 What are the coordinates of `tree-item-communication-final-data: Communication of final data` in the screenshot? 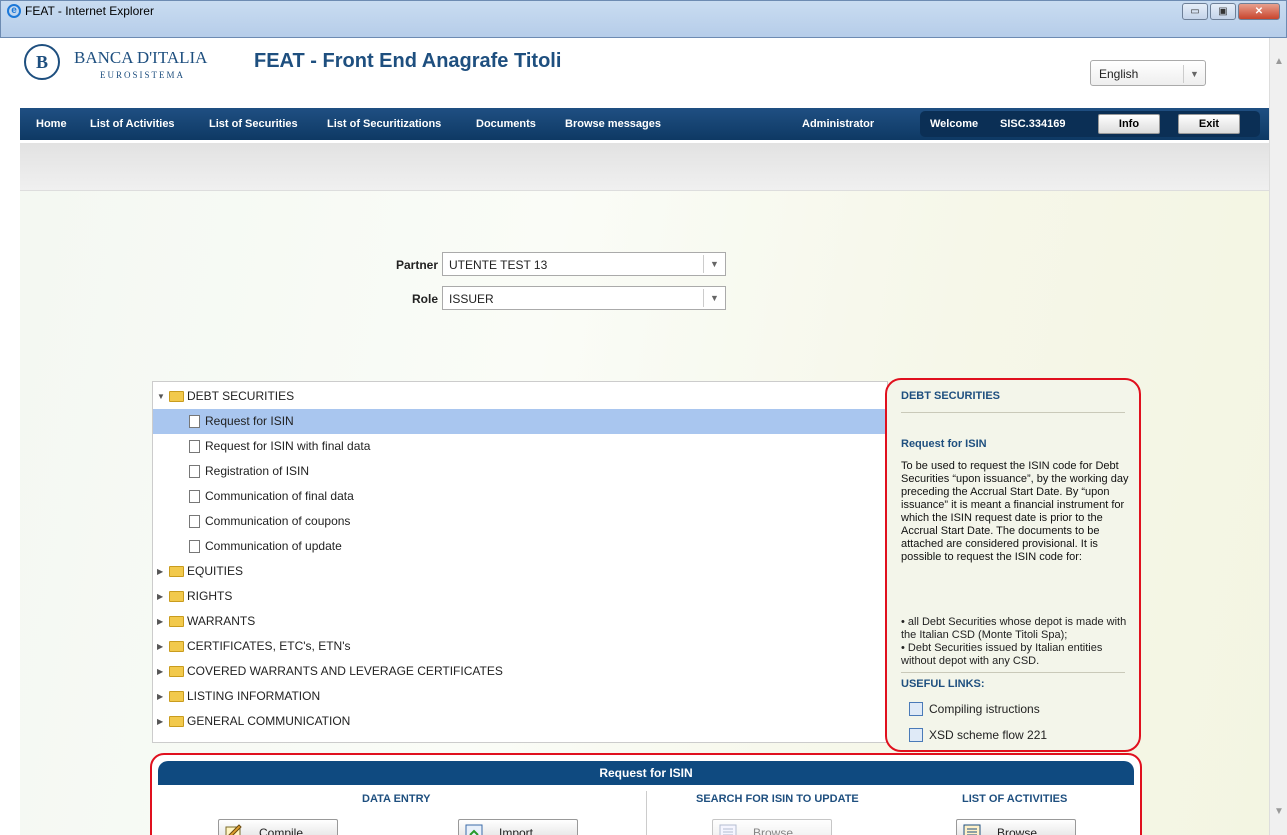 It's located at (520, 496).